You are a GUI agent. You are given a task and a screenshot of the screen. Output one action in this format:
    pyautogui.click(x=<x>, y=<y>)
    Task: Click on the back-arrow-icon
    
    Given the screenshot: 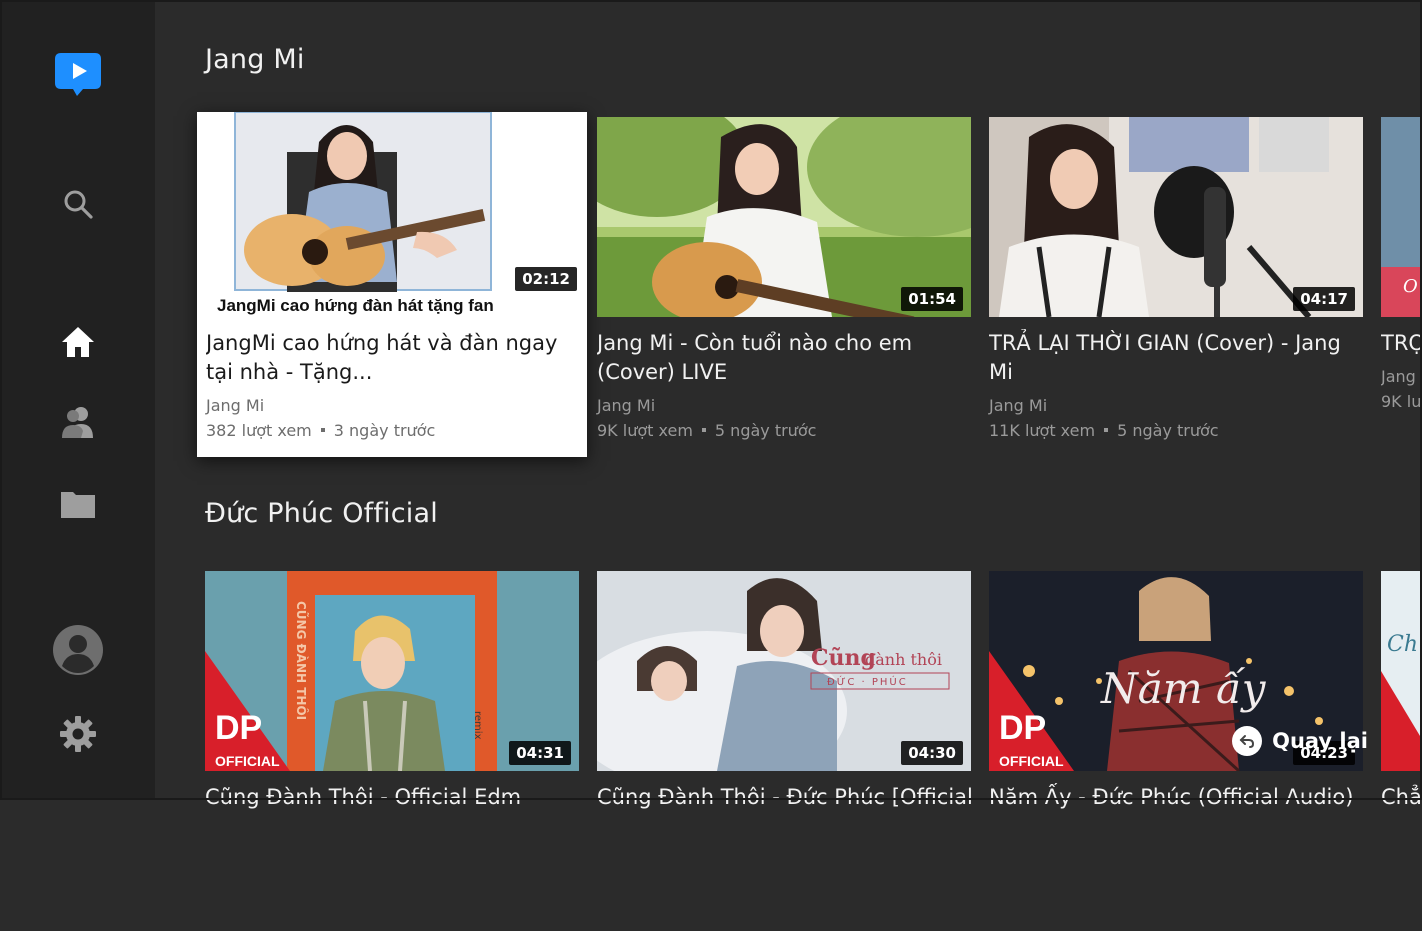 What is the action you would take?
    pyautogui.click(x=1247, y=741)
    